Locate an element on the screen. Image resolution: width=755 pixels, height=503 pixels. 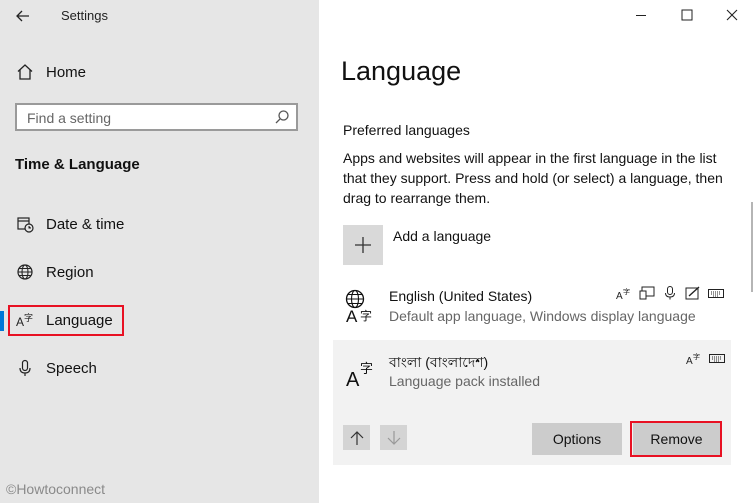
text-to-speech-icon is located at coordinates (646, 293).